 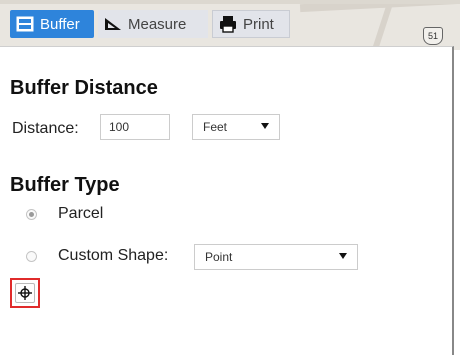 I want to click on toolbar: Buffer Measure Print, so click(x=230, y=23).